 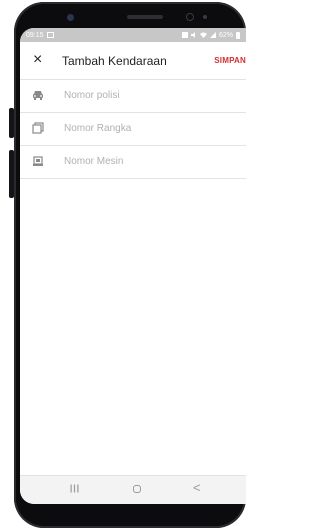 I want to click on frame-icon, so click(x=38, y=128).